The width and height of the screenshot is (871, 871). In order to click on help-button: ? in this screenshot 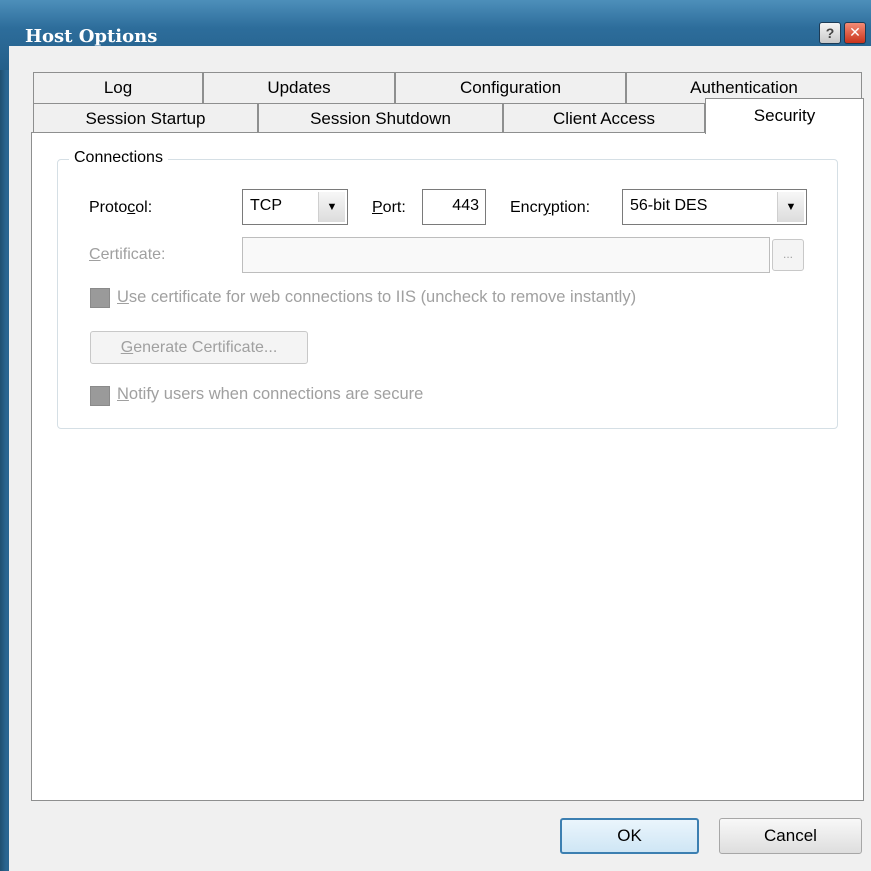, I will do `click(830, 33)`.